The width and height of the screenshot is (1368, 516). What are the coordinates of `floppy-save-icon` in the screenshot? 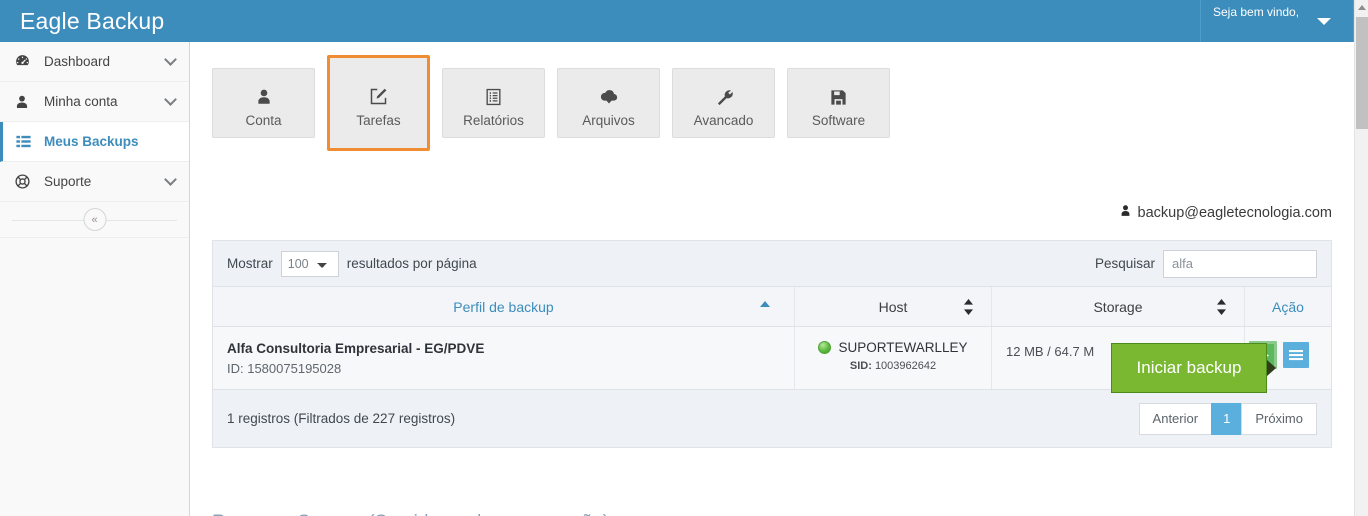 It's located at (838, 93).